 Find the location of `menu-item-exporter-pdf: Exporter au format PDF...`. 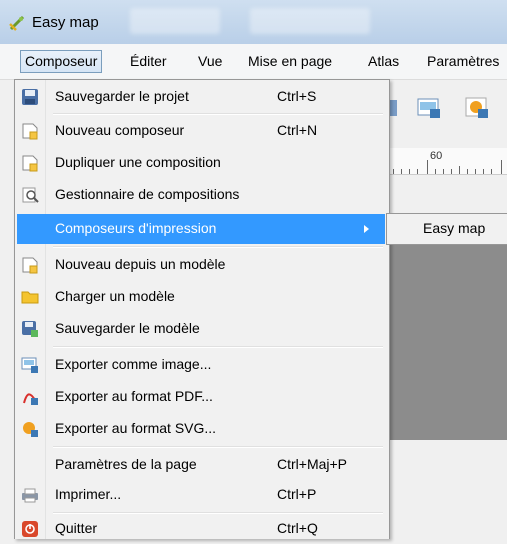

menu-item-exporter-pdf: Exporter au format PDF... is located at coordinates (201, 397).